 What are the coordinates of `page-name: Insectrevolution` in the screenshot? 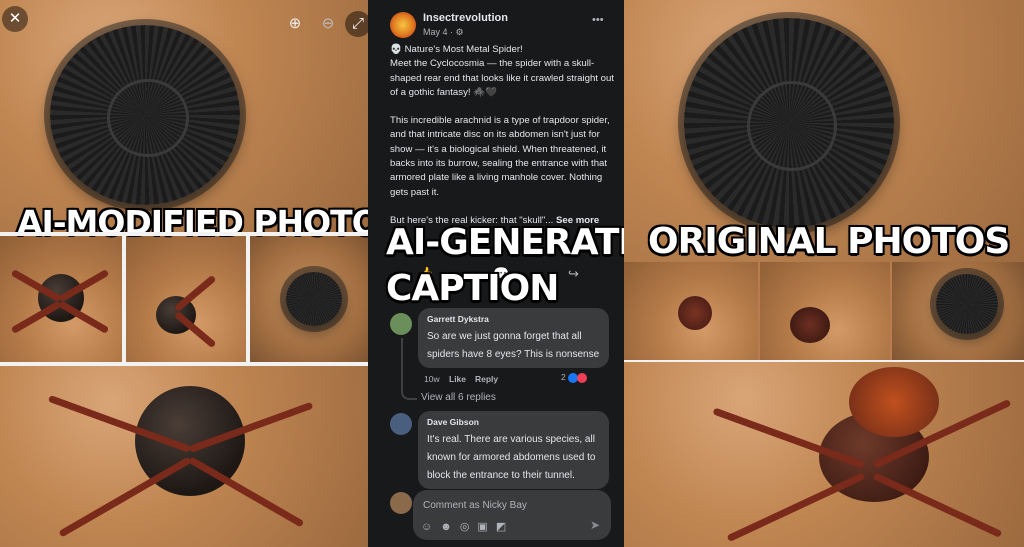 It's located at (465, 18).